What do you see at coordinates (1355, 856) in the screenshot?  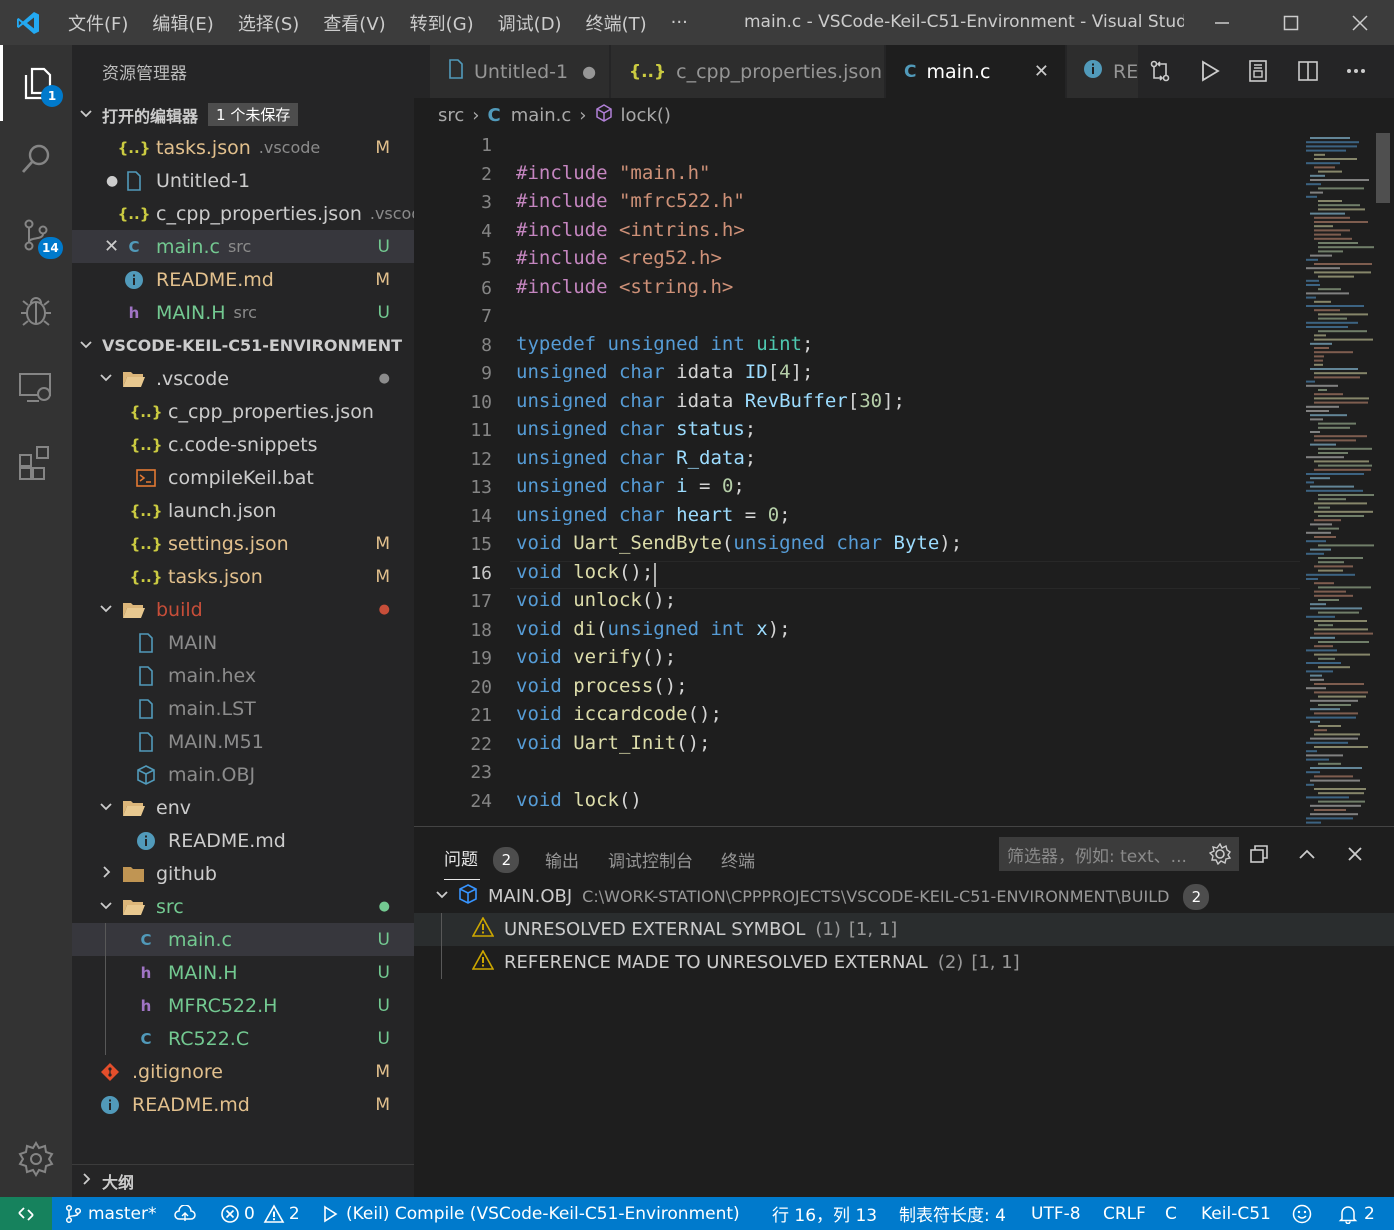 I see `close-panel-icon` at bounding box center [1355, 856].